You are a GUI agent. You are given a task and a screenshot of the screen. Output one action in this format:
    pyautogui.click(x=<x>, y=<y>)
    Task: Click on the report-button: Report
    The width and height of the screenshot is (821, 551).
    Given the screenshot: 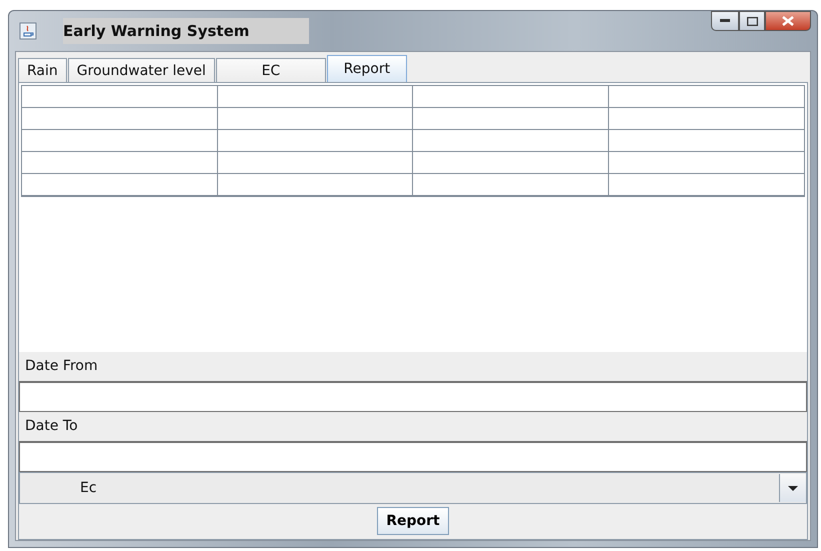 What is the action you would take?
    pyautogui.click(x=413, y=521)
    